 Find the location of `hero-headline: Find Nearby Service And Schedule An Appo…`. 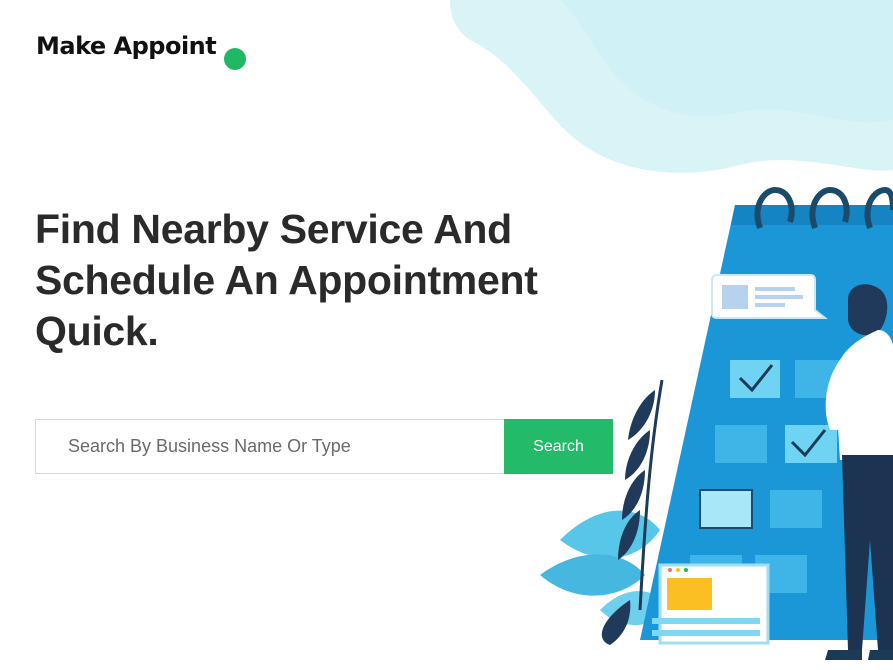

hero-headline: Find Nearby Service And Schedule An Appo… is located at coordinates (295, 280).